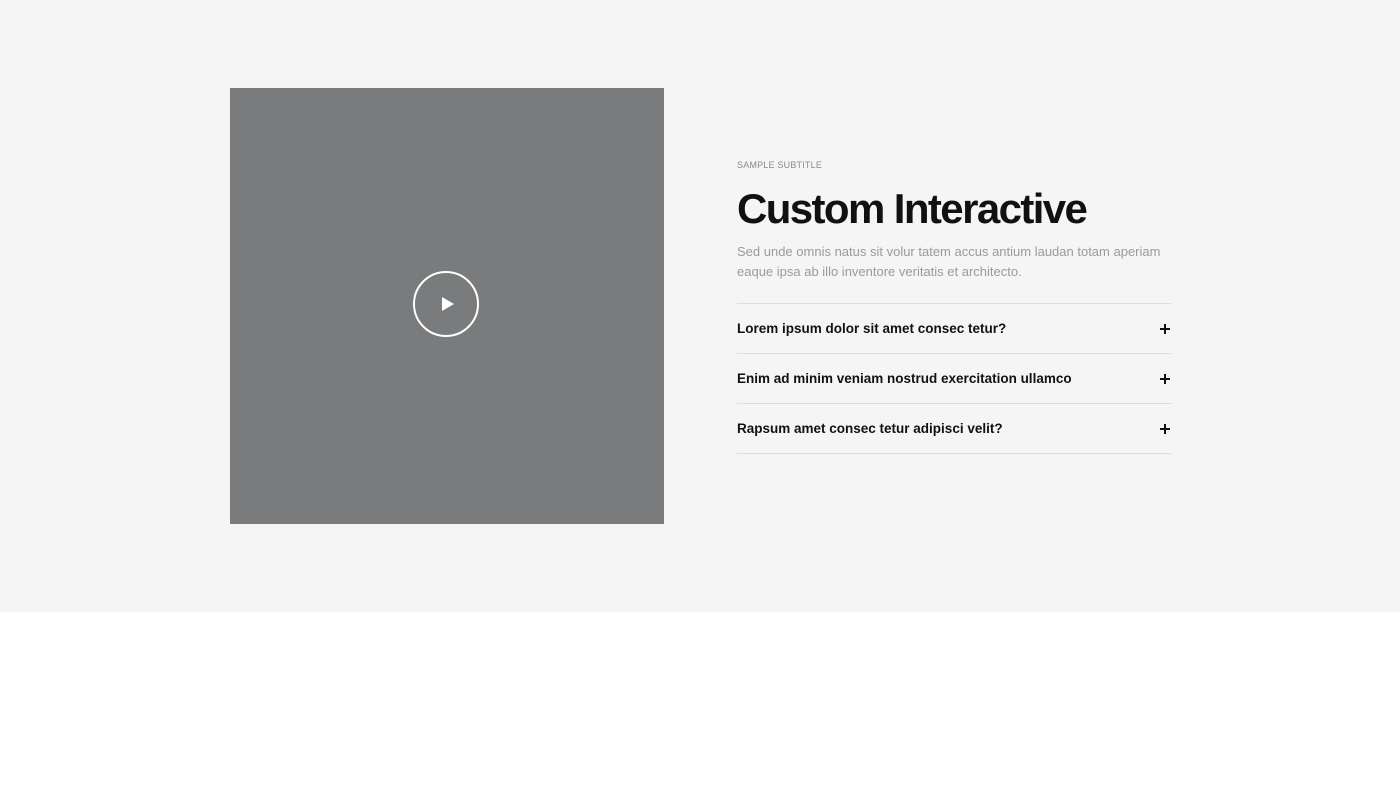 Image resolution: width=1400 pixels, height=788 pixels. I want to click on faq-question: Rapsum amet consec tetur adipisci velit?, so click(870, 428).